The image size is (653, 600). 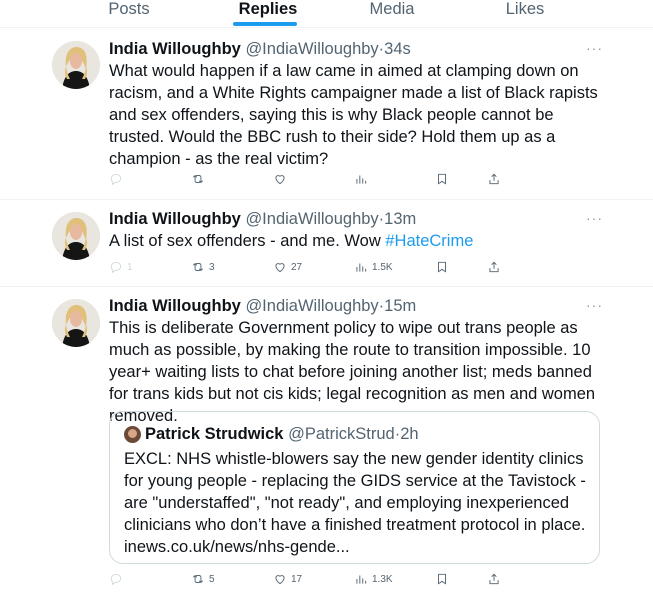 What do you see at coordinates (212, 579) in the screenshot?
I see `repost-count: 5` at bounding box center [212, 579].